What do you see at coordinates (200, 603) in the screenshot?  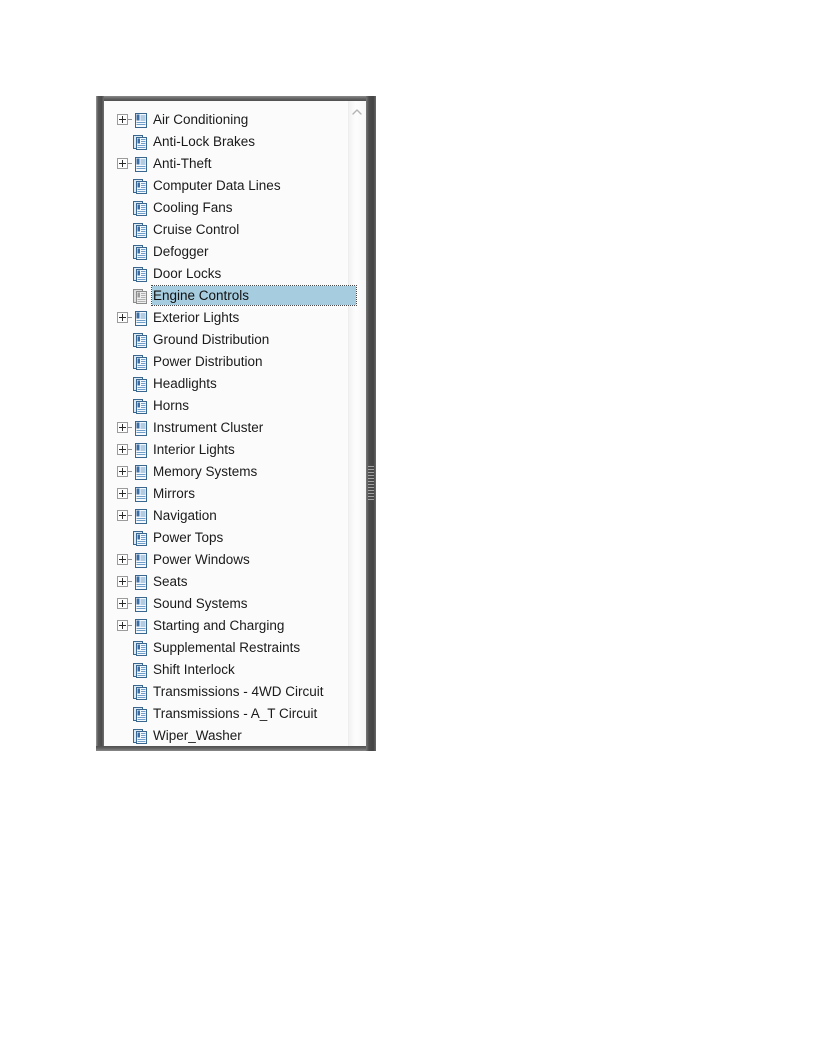 I see `tree-item-label: Sound Systems` at bounding box center [200, 603].